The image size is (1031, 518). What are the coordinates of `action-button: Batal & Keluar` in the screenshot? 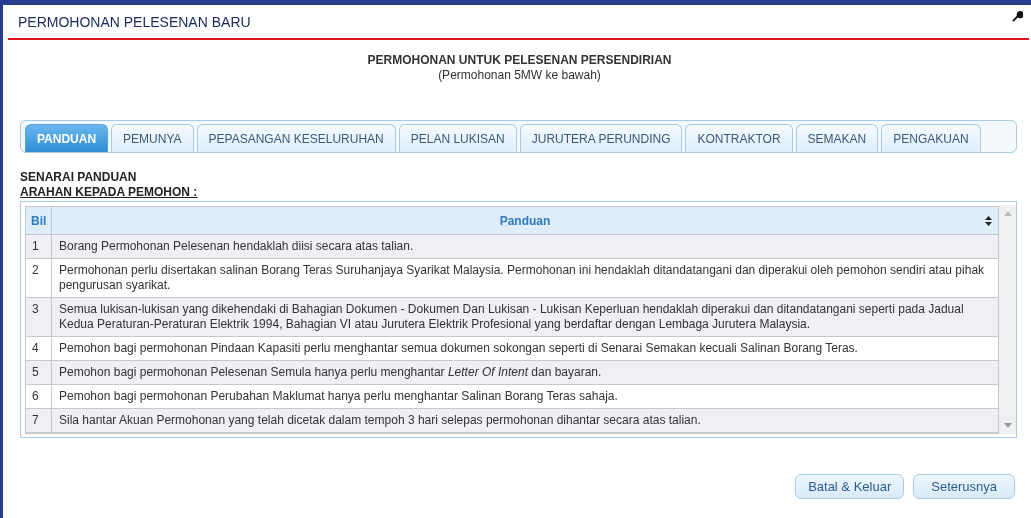 It's located at (850, 486).